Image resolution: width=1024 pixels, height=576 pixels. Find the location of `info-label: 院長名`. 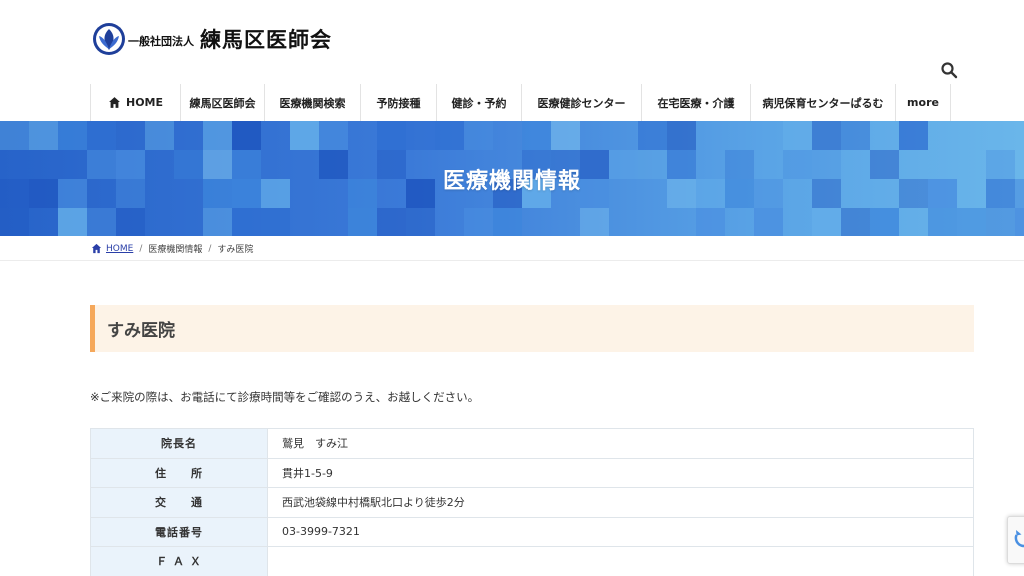

info-label: 院長名 is located at coordinates (179, 443).